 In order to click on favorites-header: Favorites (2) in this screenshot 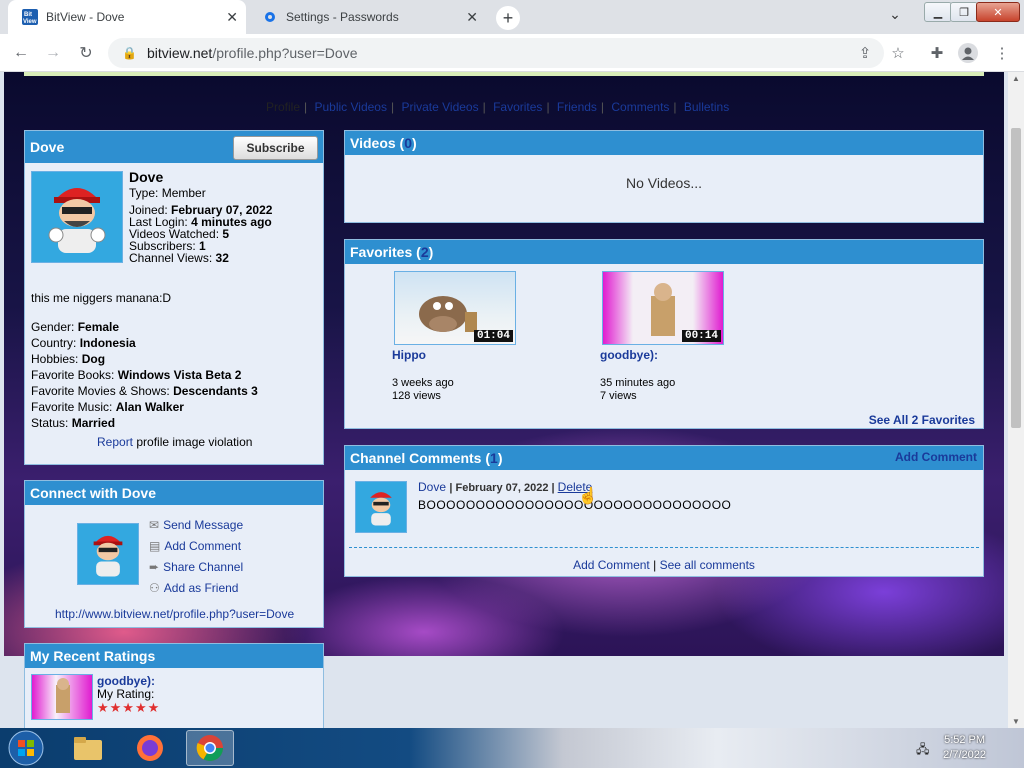, I will do `click(664, 252)`.